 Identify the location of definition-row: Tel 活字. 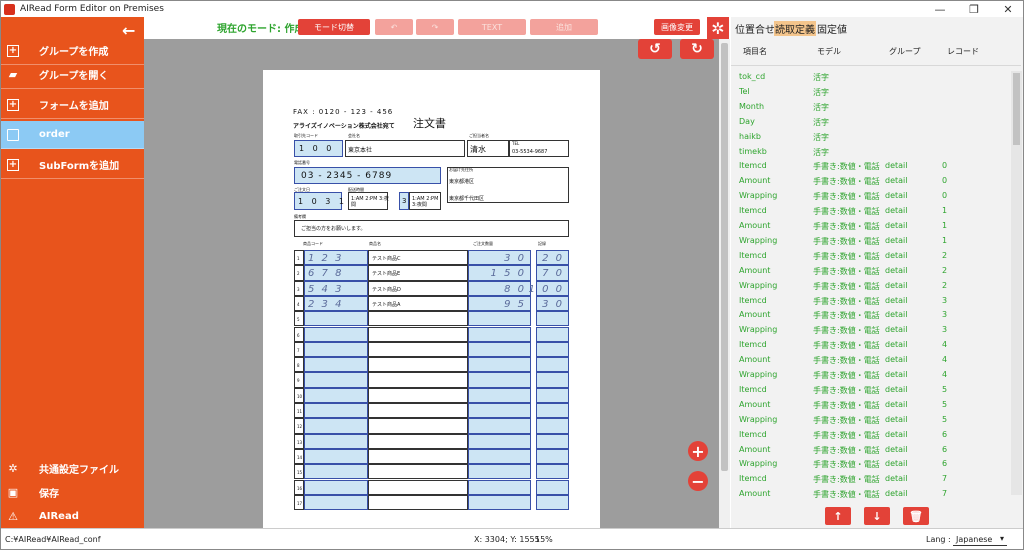
(876, 92).